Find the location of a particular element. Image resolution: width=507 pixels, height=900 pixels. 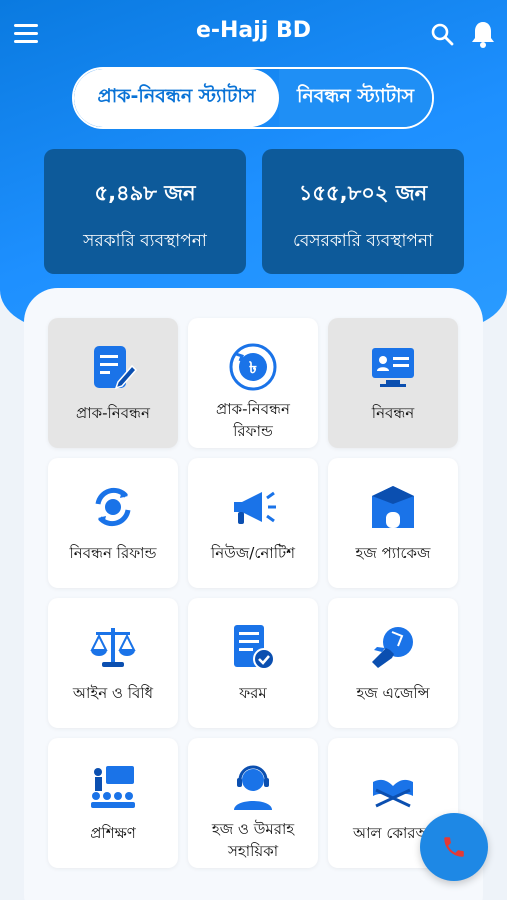

search-icon is located at coordinates (442, 34).